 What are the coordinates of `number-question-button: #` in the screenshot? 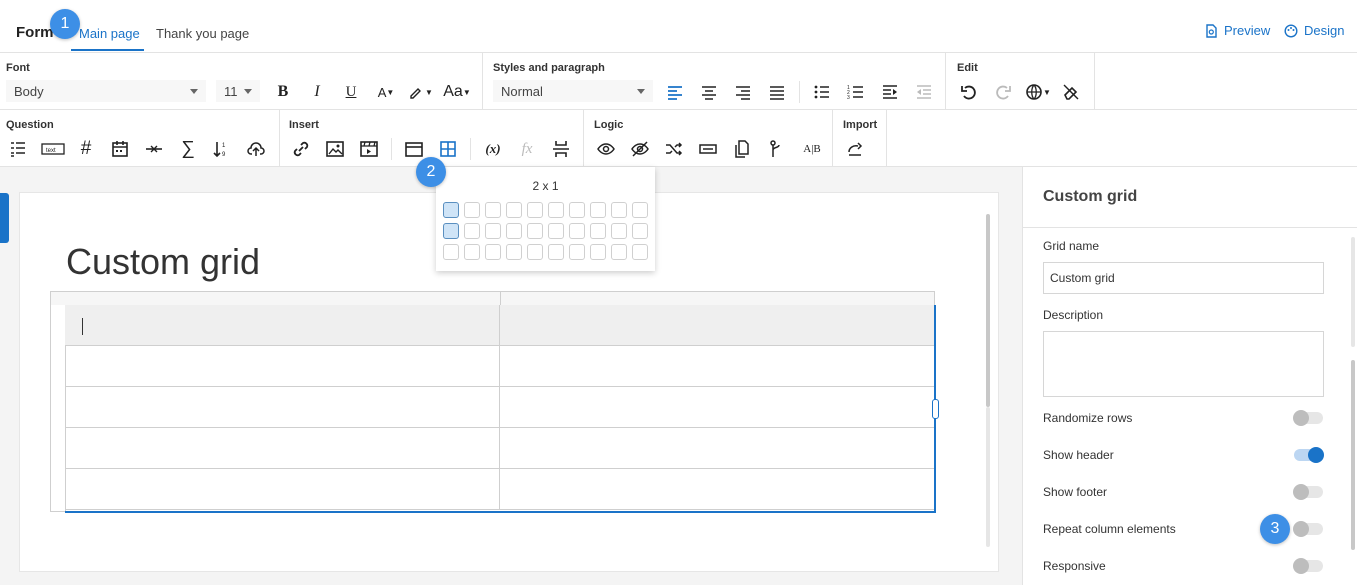 It's located at (86, 148).